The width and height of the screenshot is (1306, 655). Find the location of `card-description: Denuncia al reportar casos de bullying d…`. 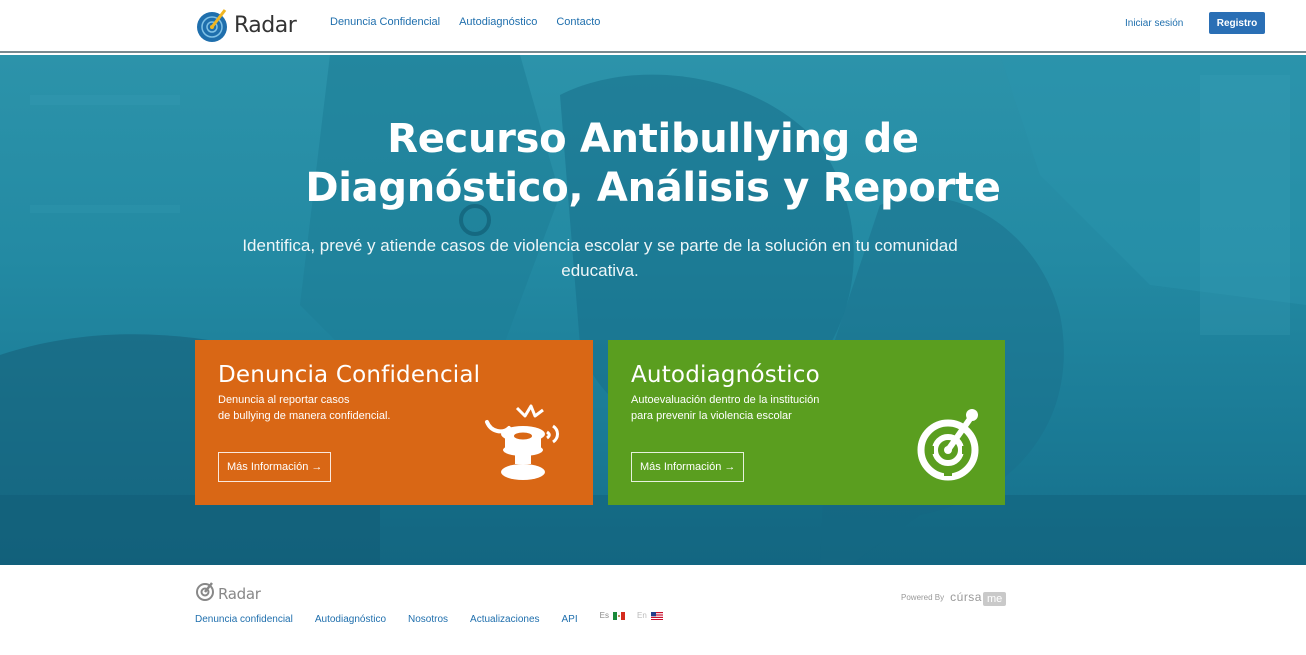

card-description: Denuncia al reportar casos de bullying d… is located at coordinates (338, 408).